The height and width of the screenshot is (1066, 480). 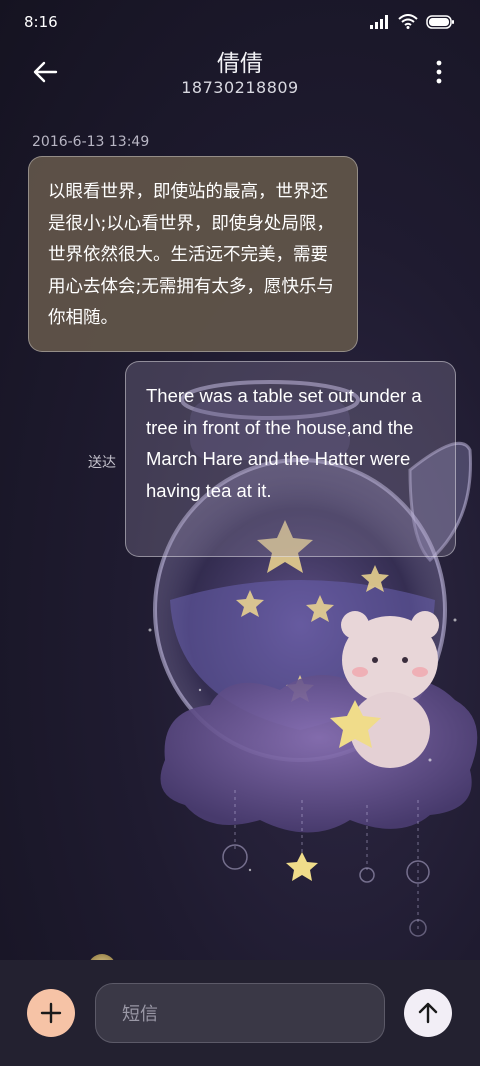 I want to click on battery-icon, so click(x=440, y=21).